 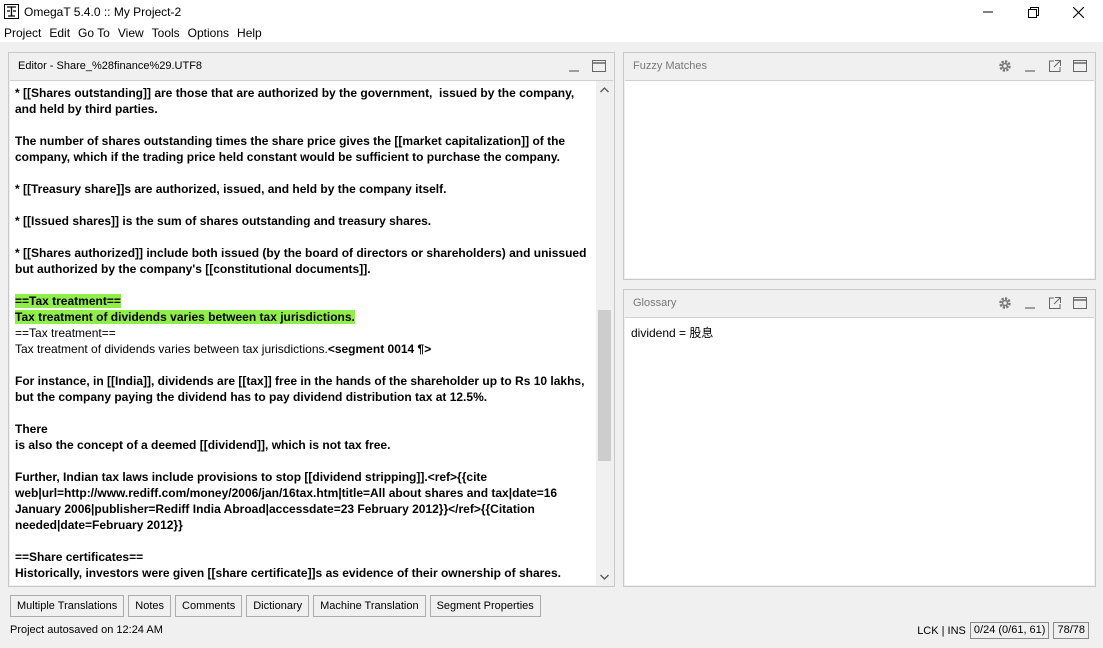 What do you see at coordinates (604, 385) in the screenshot?
I see `scroll-thumb` at bounding box center [604, 385].